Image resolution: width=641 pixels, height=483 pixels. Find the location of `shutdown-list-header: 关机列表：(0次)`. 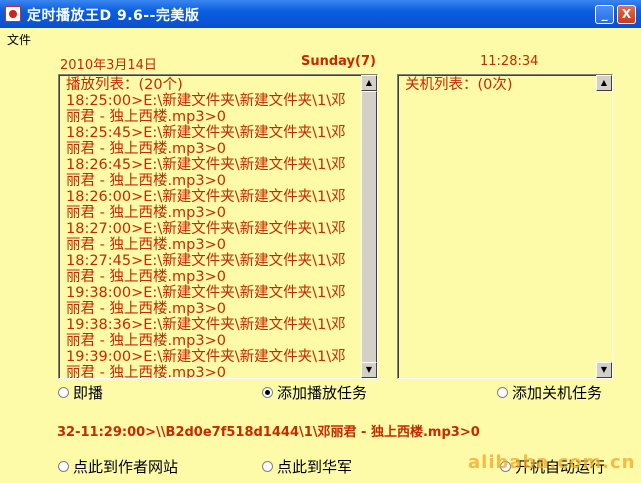

shutdown-list-header: 关机列表：(0次) is located at coordinates (459, 85).